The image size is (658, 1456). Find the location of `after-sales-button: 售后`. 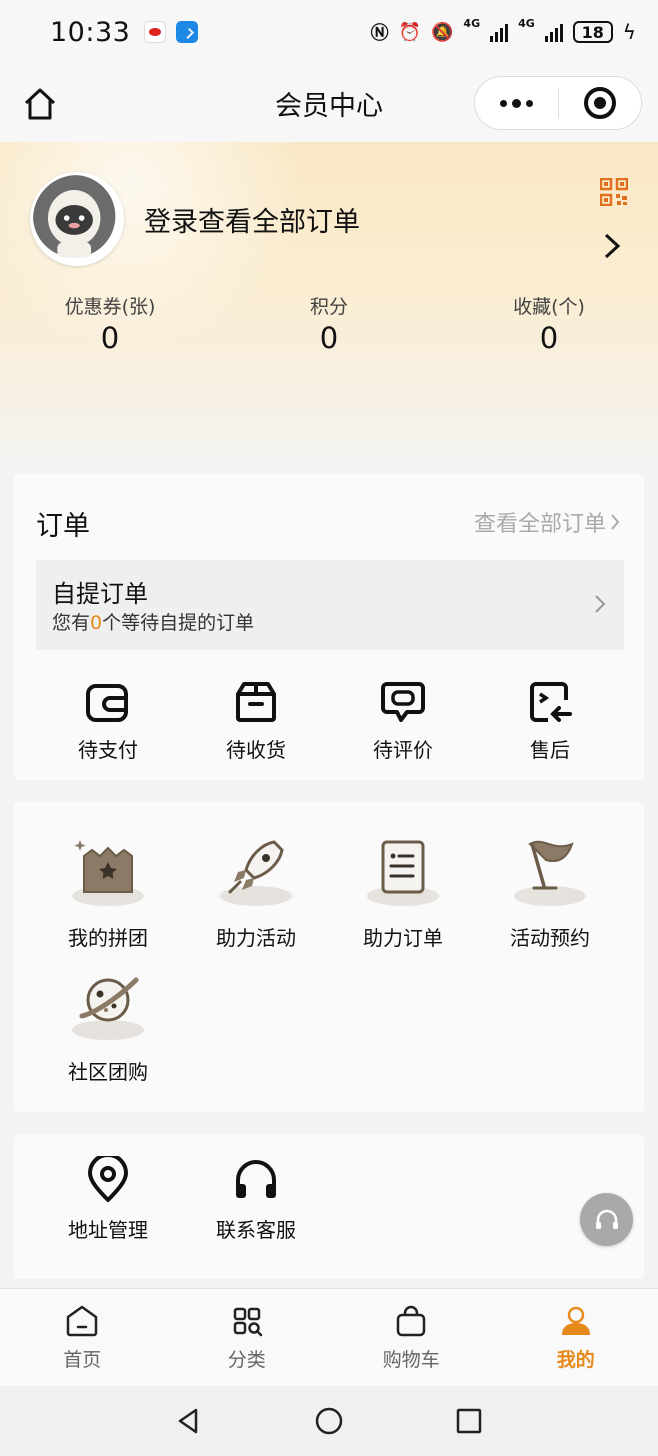

after-sales-button: 售后 is located at coordinates (550, 720).